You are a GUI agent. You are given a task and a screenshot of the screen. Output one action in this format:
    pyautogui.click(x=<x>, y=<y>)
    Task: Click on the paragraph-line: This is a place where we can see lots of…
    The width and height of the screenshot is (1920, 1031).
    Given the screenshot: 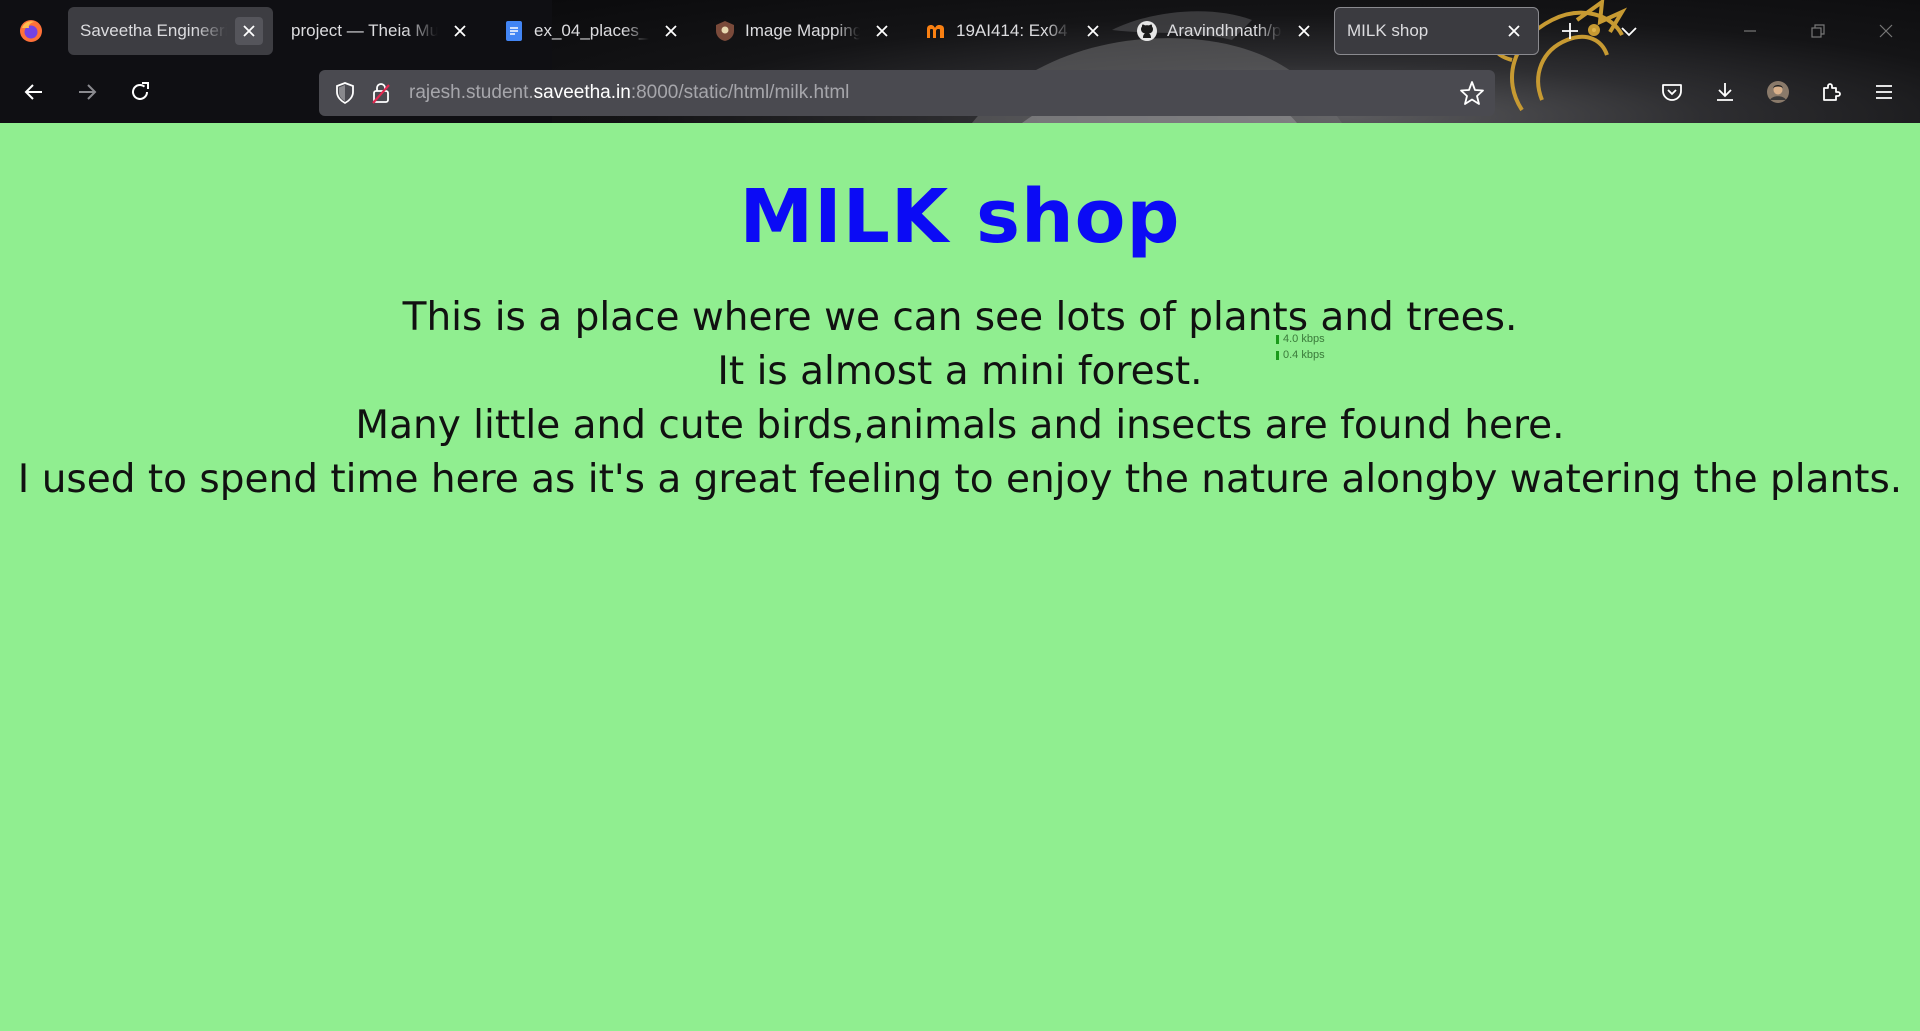 What is the action you would take?
    pyautogui.click(x=960, y=317)
    